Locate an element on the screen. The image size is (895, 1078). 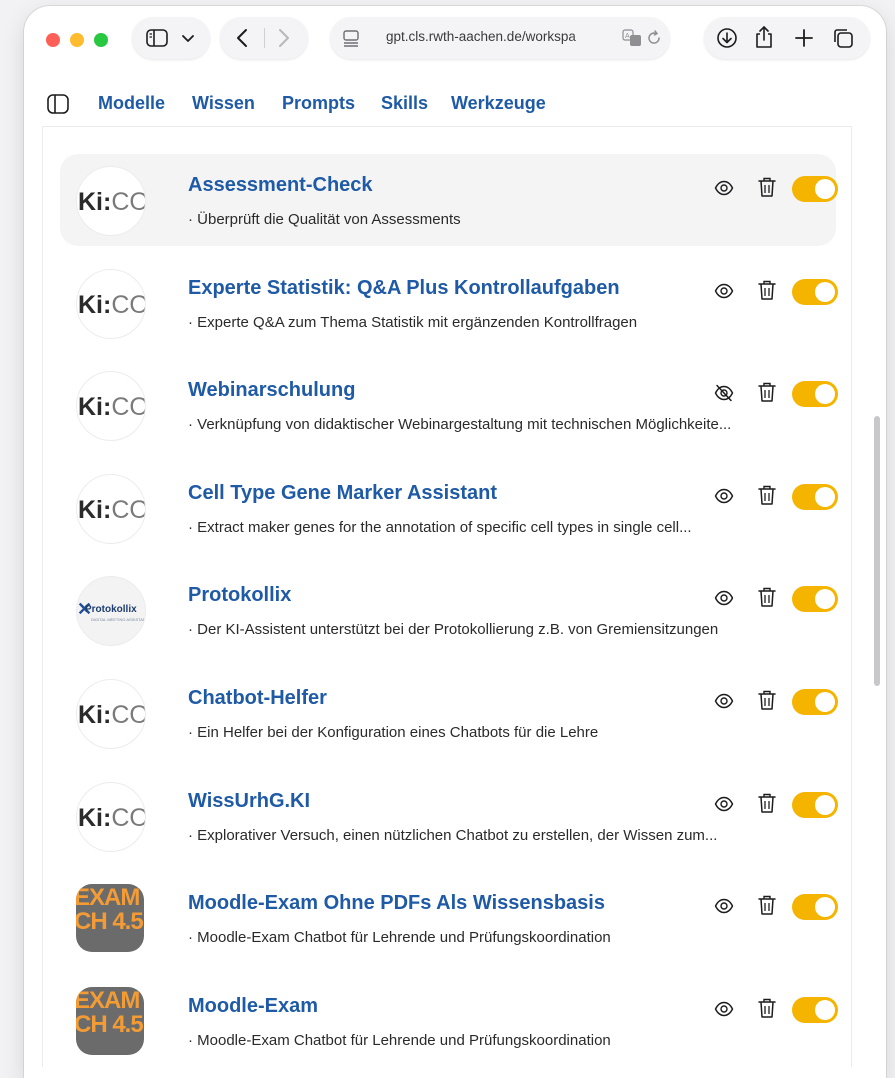
nav-modelle: Modelle is located at coordinates (131, 103).